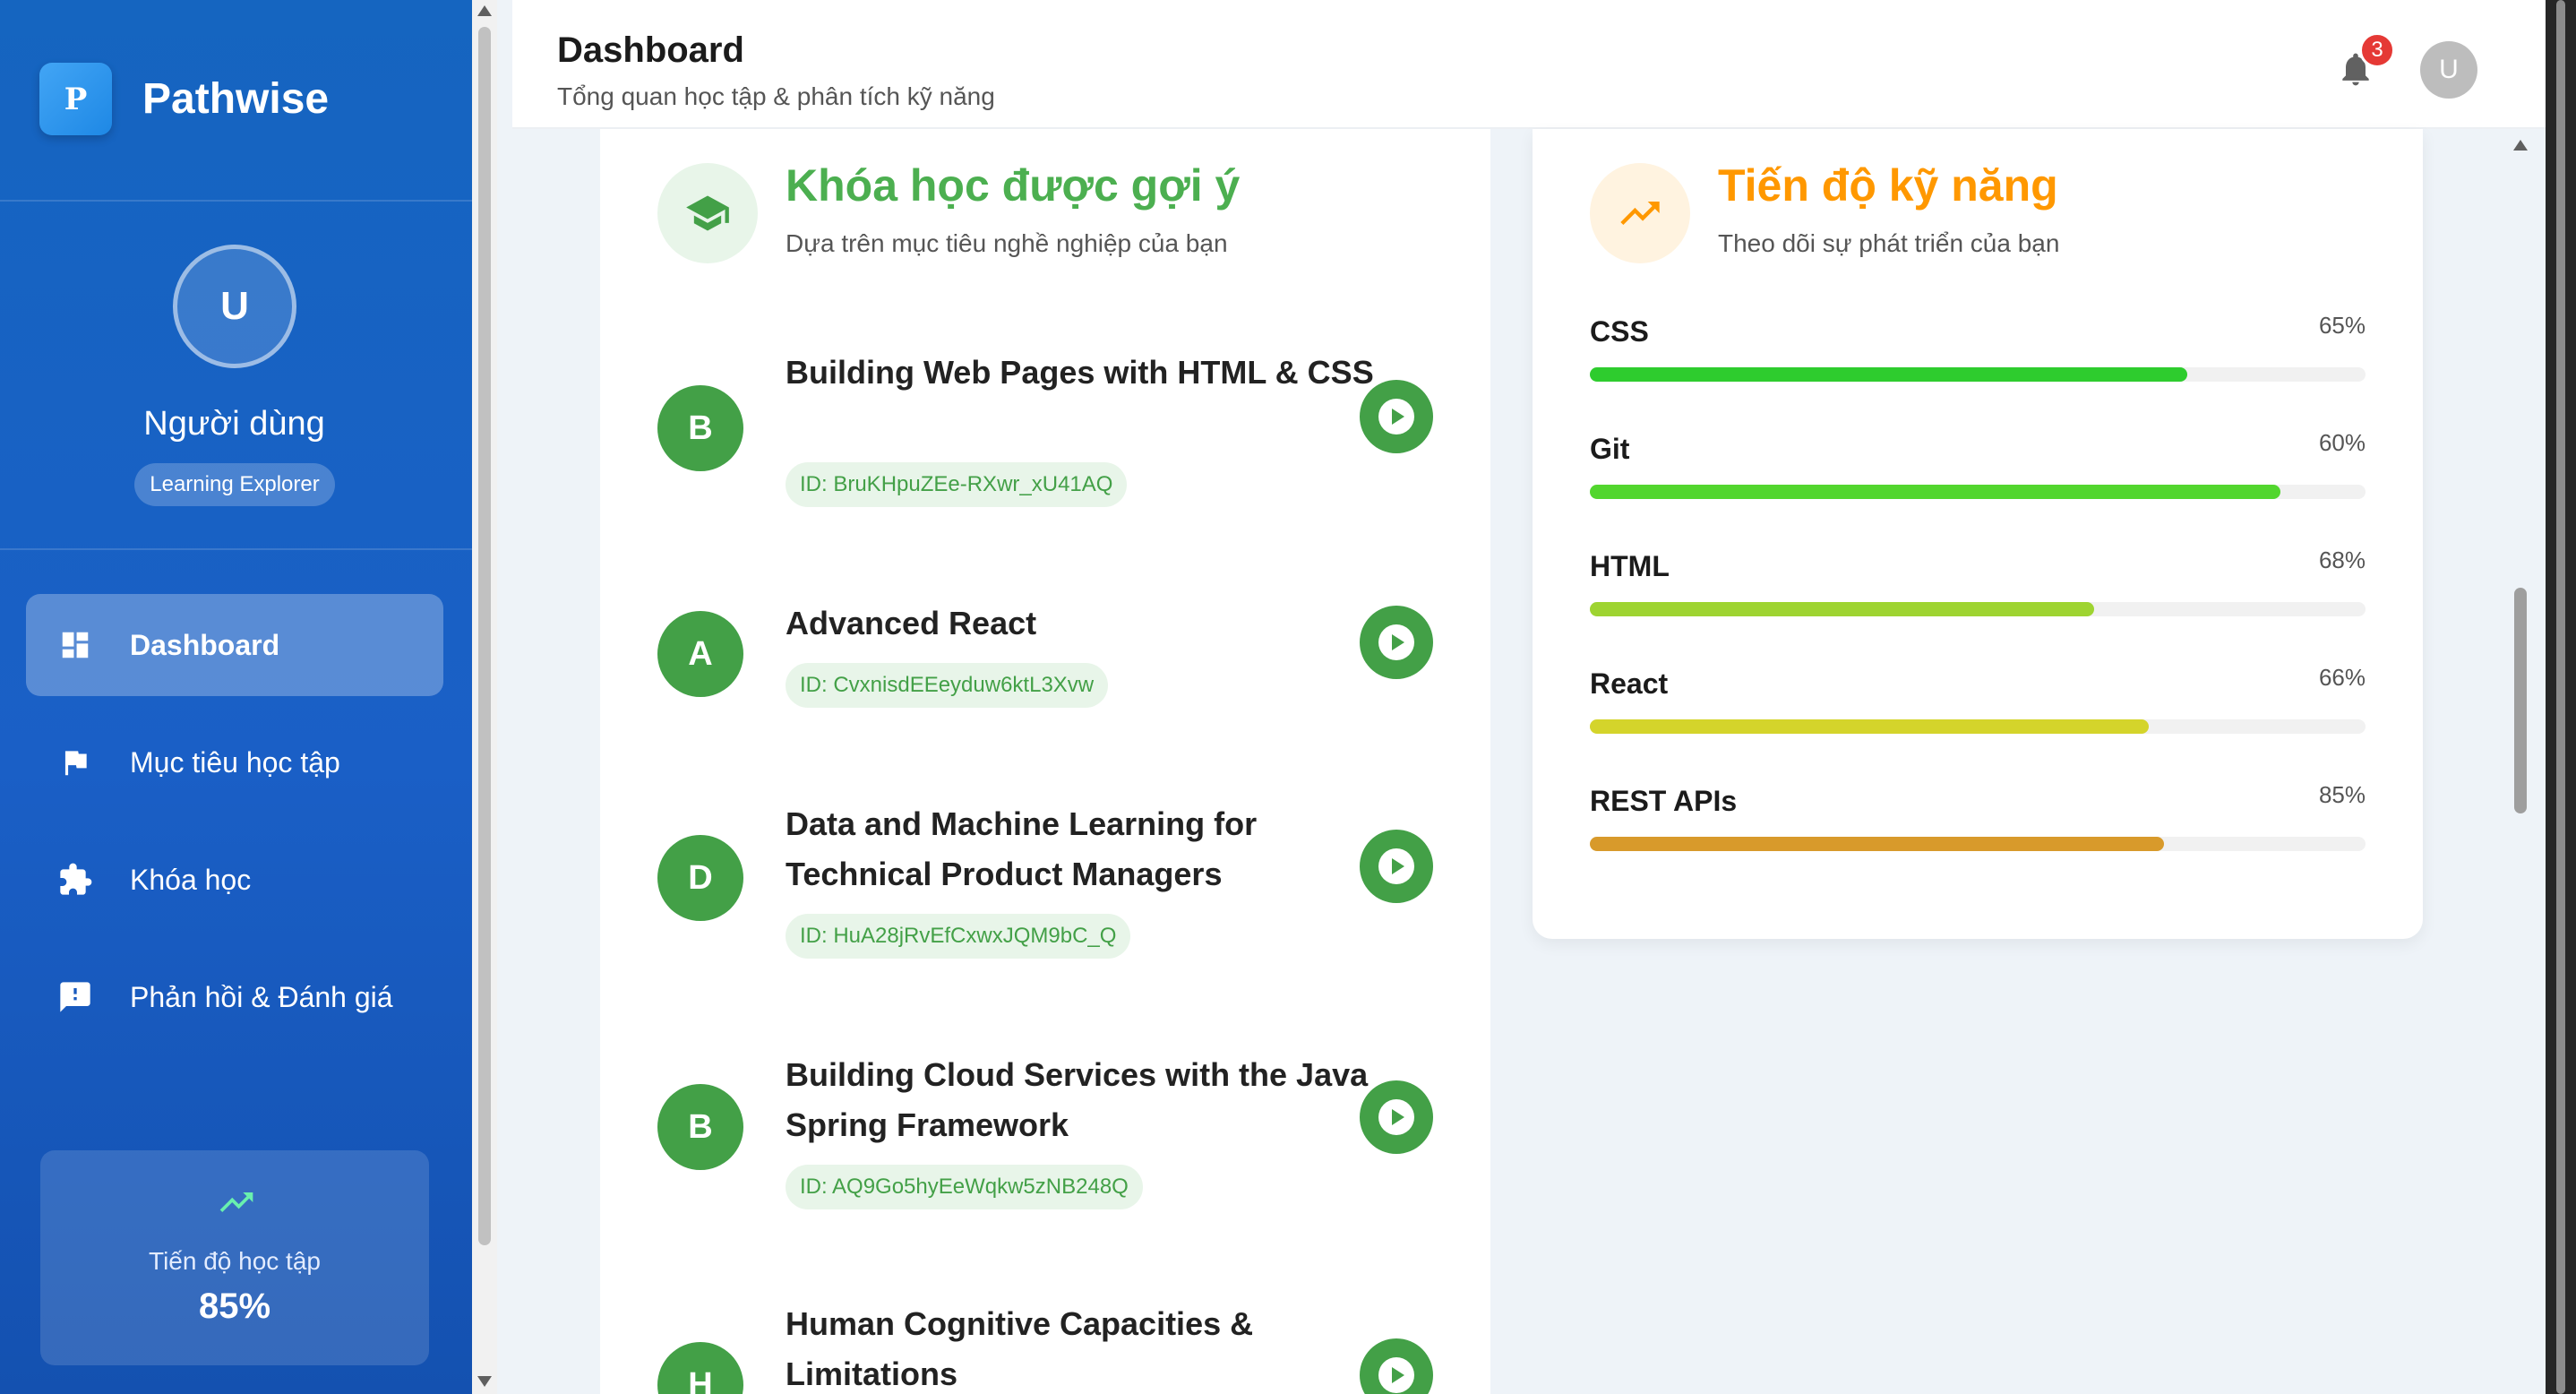 Image resolution: width=2576 pixels, height=1394 pixels. Describe the element at coordinates (650, 50) in the screenshot. I see `page-title: Dashboard` at that location.